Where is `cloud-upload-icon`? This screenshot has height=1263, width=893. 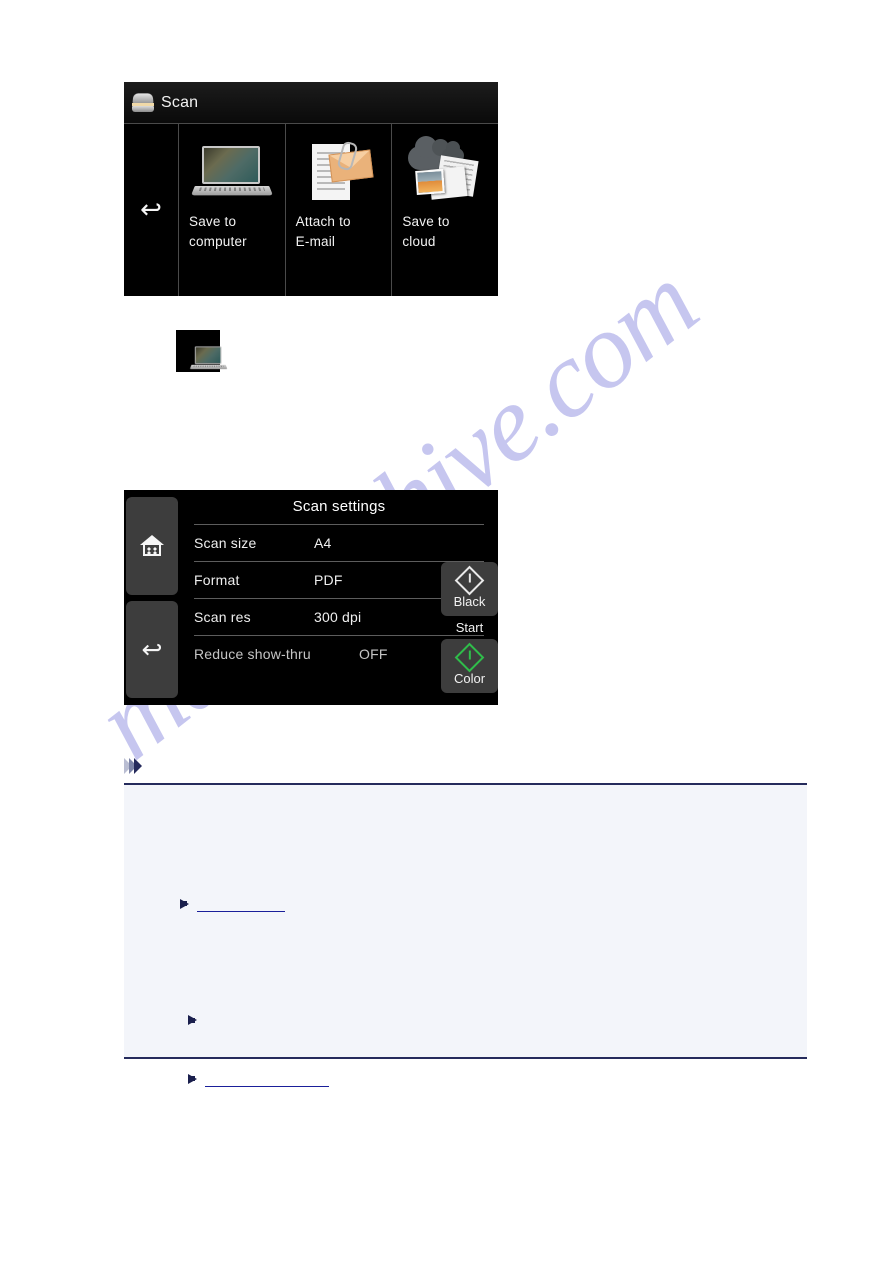
cloud-upload-icon is located at coordinates (445, 171).